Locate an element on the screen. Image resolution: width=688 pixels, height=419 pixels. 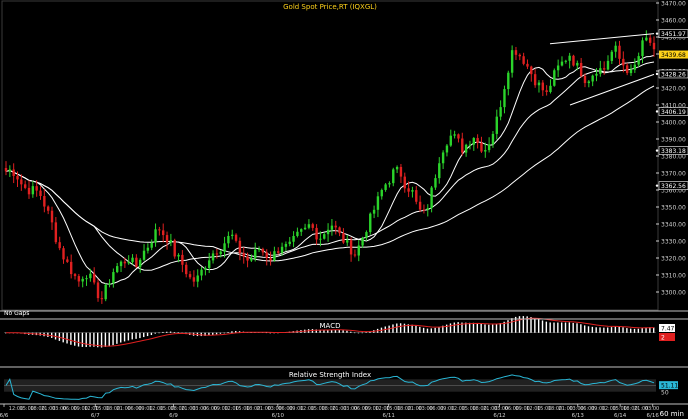
y-tick-label: 3420.00 is located at coordinates (673, 89).